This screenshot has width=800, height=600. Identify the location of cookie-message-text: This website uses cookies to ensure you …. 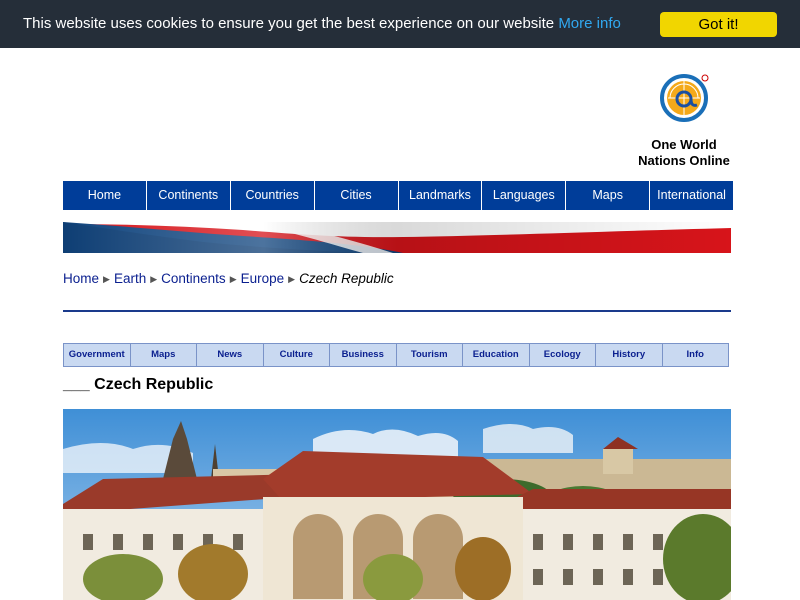
(289, 23).